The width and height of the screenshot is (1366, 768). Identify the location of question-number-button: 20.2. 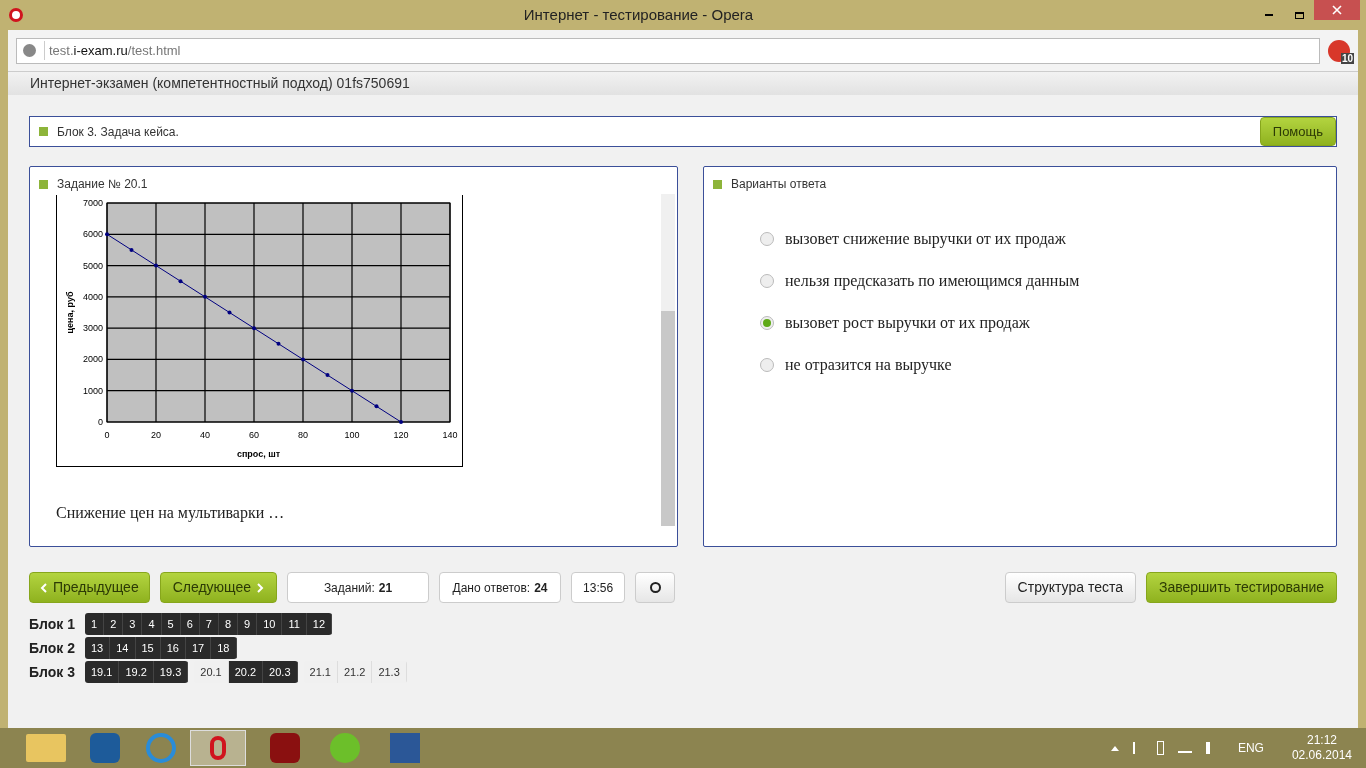
(246, 672).